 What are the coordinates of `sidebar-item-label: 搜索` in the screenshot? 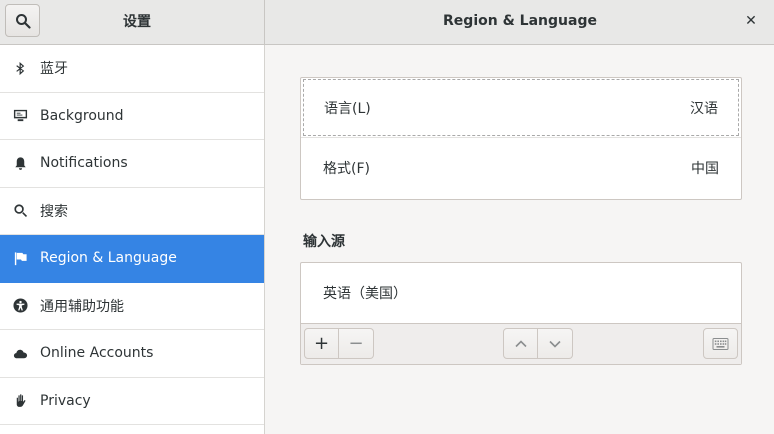 It's located at (54, 211).